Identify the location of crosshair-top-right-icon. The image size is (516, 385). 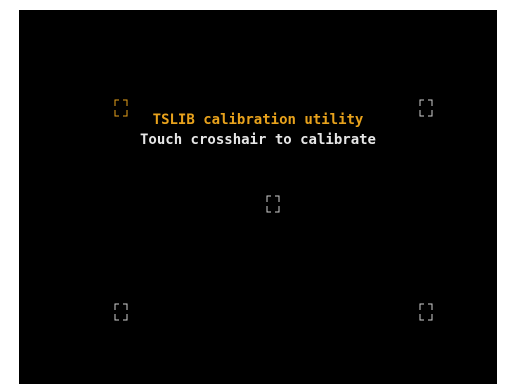
(426, 108).